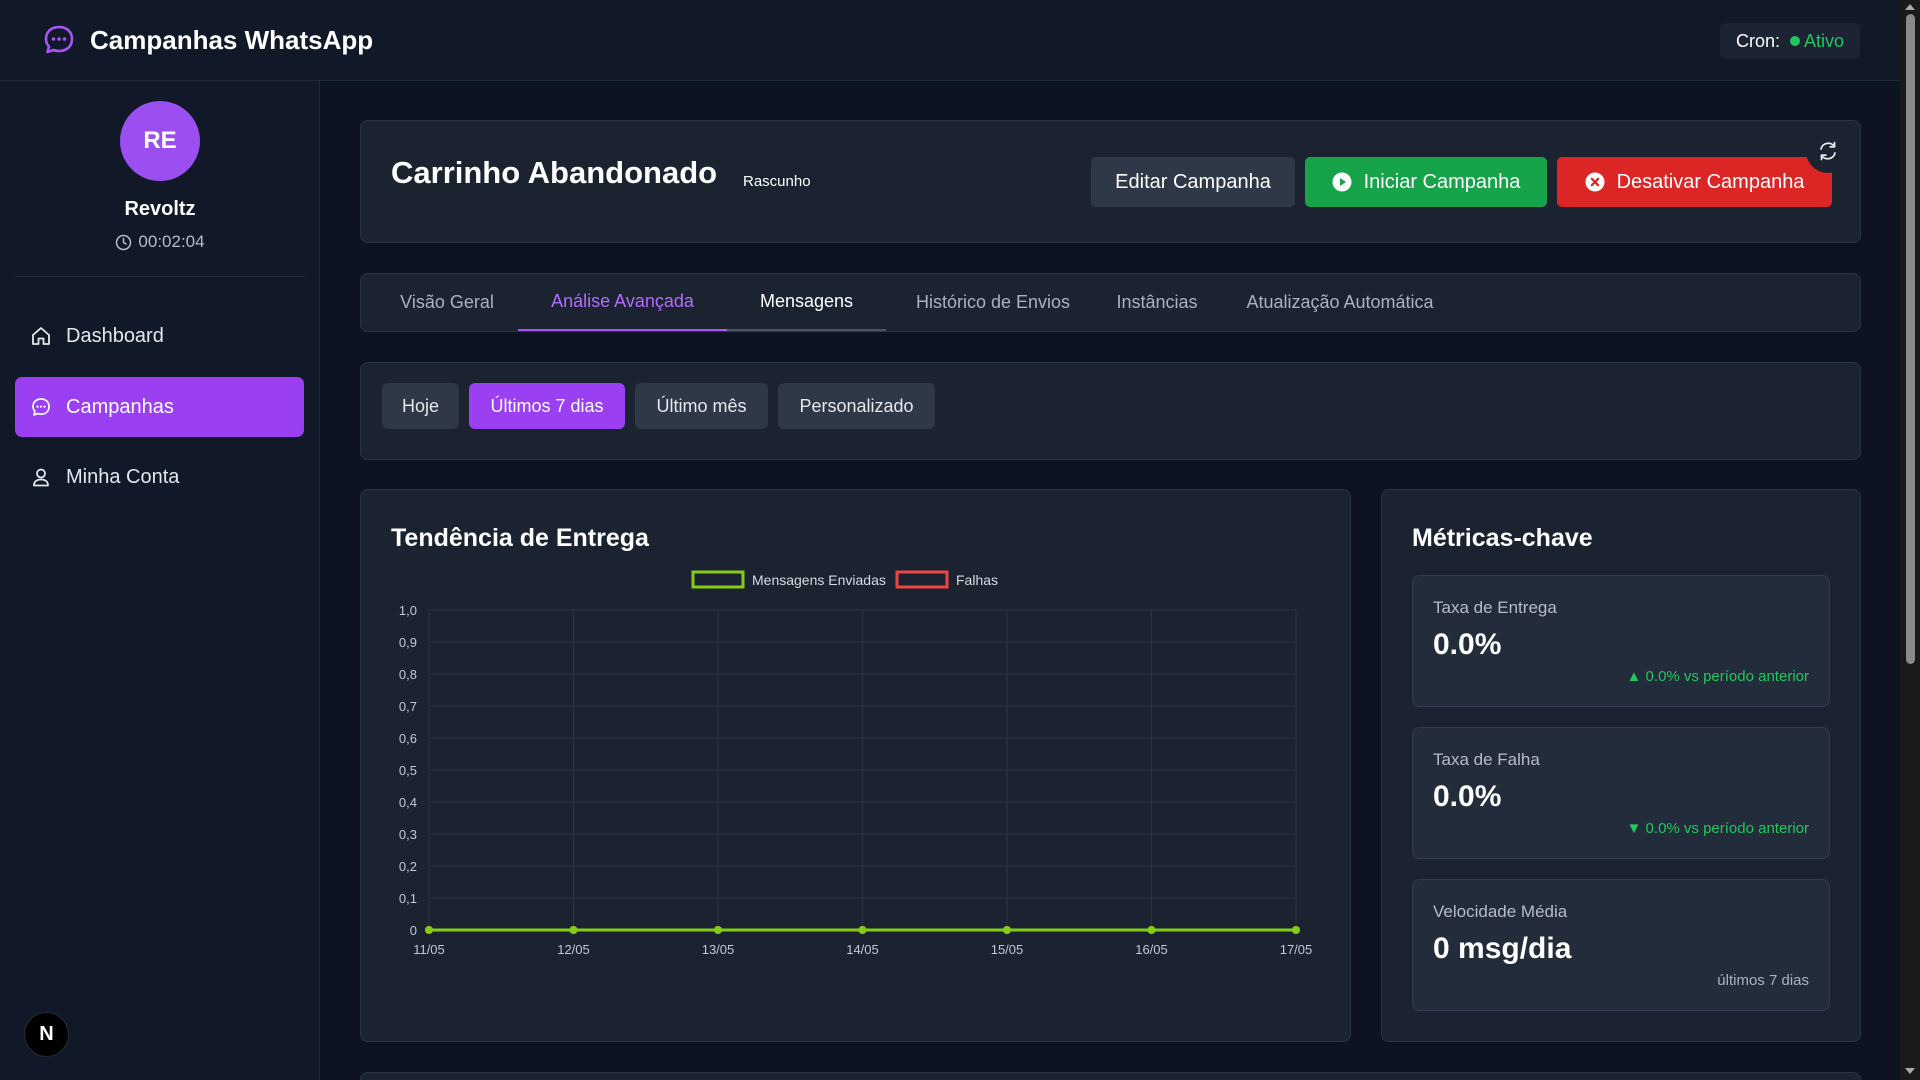  What do you see at coordinates (408, 898) in the screenshot?
I see `y-tick-label: 0,1` at bounding box center [408, 898].